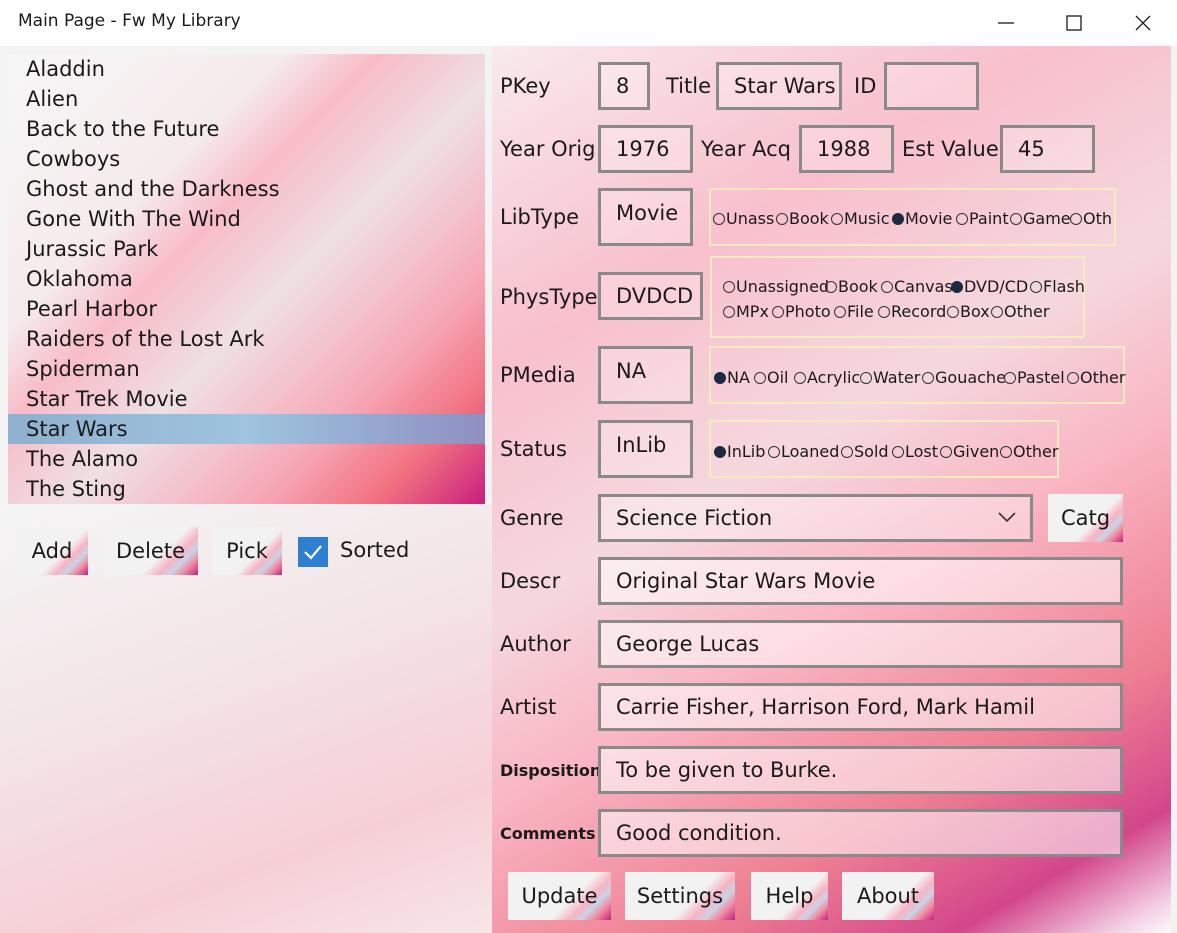  I want to click on list-item: Star Trek Movie, so click(246, 399).